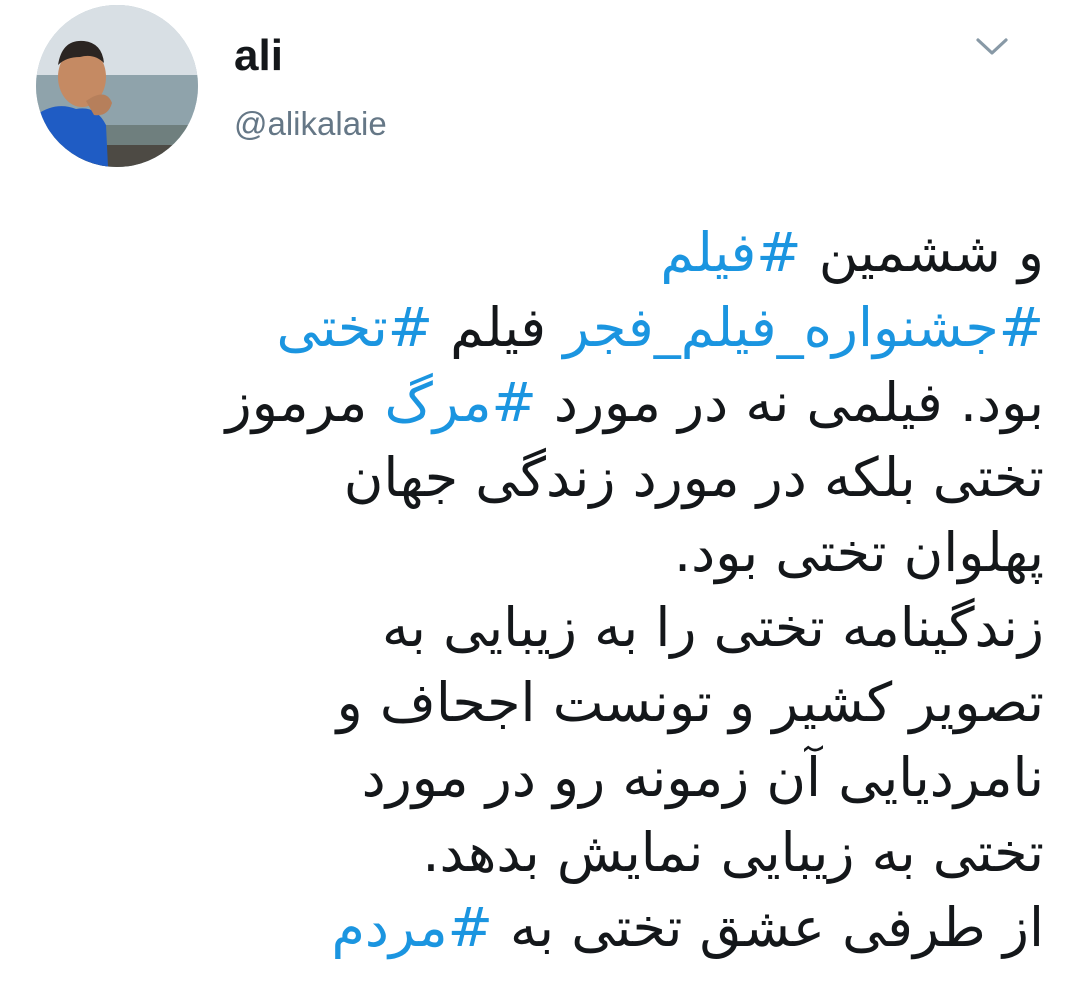 This screenshot has width=1080, height=1006. I want to click on avatar, so click(117, 86).